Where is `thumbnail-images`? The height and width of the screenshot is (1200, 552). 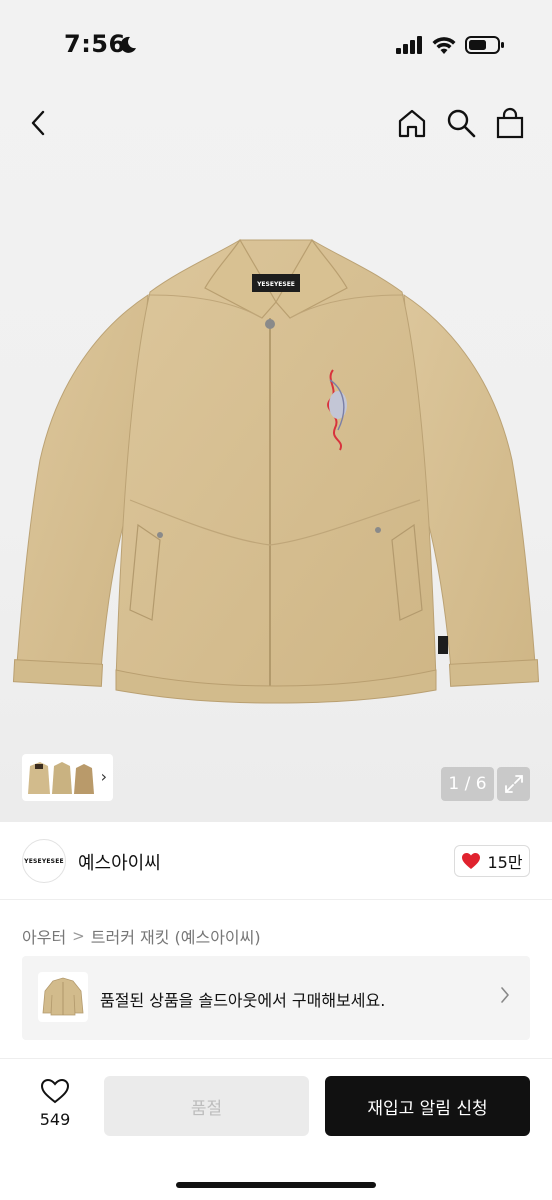 thumbnail-images is located at coordinates (61, 777).